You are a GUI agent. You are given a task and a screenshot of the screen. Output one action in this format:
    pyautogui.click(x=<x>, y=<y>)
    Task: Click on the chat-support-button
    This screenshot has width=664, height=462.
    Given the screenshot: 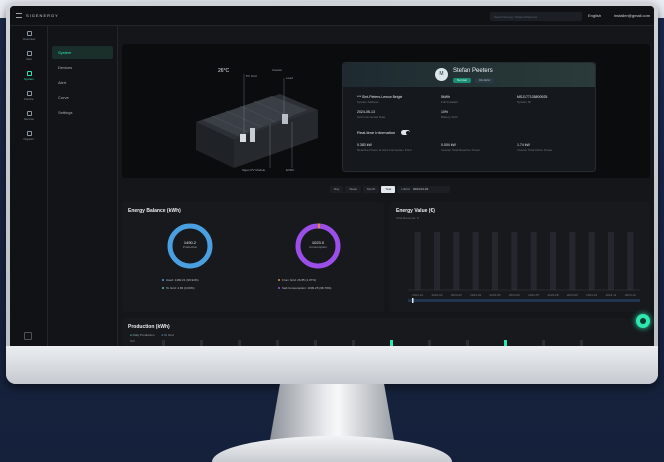 What is the action you would take?
    pyautogui.click(x=643, y=321)
    